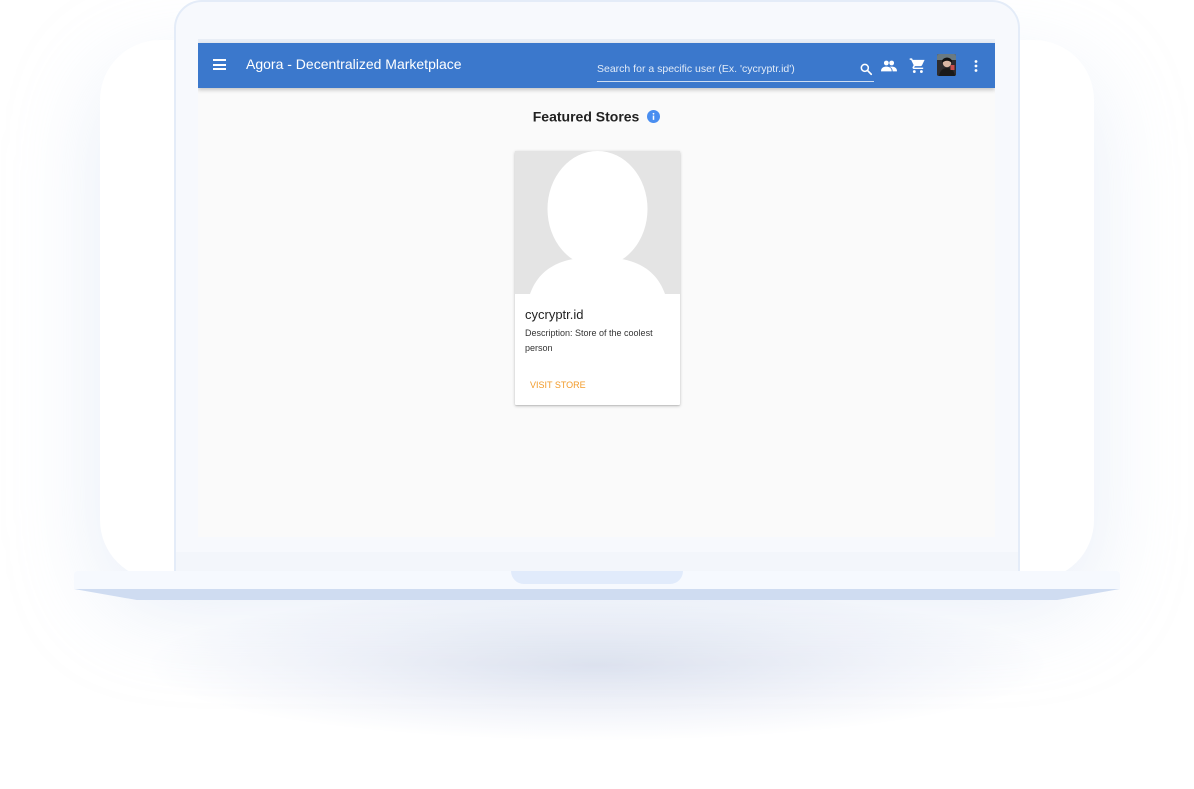  I want to click on app-title: Agora - Decentralized Marketplace, so click(354, 64).